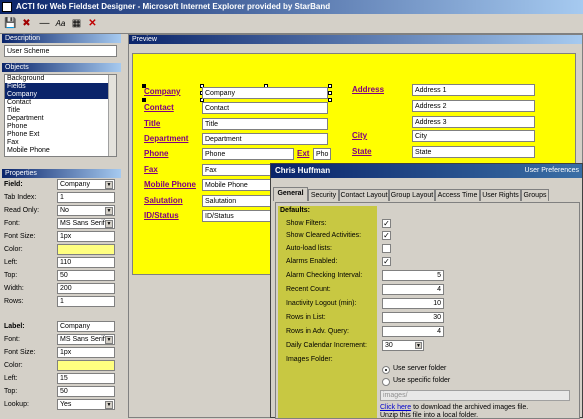 This screenshot has height=419, width=583. Describe the element at coordinates (457, 195) in the screenshot. I see `tab-access-time: Access Time` at that location.